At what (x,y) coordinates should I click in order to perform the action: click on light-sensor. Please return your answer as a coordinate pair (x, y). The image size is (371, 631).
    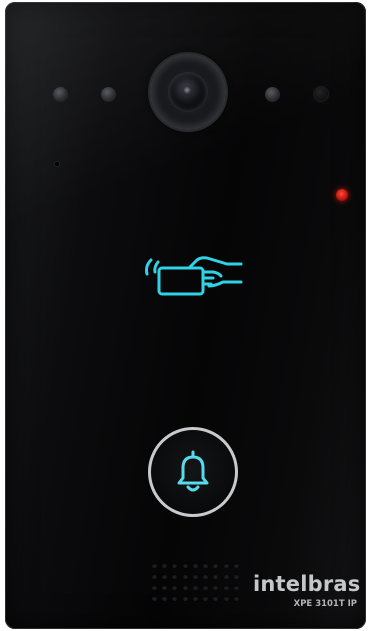
    Looking at the image, I should click on (321, 94).